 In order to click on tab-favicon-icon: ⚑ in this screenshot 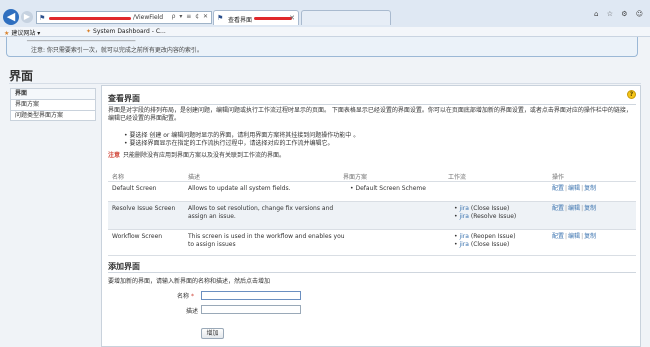, I will do `click(220, 18)`.